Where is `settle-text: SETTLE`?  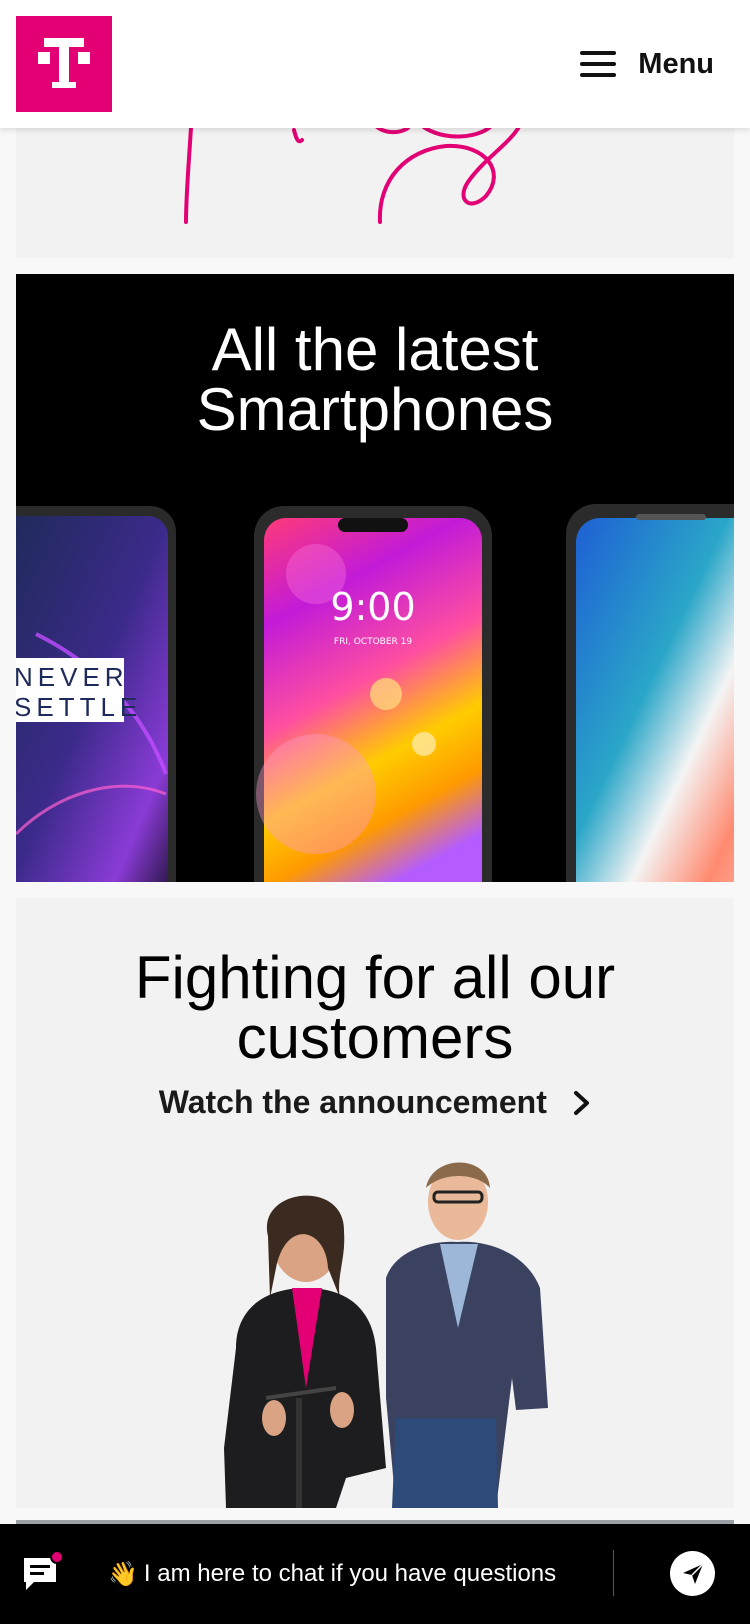 settle-text: SETTLE is located at coordinates (79, 707).